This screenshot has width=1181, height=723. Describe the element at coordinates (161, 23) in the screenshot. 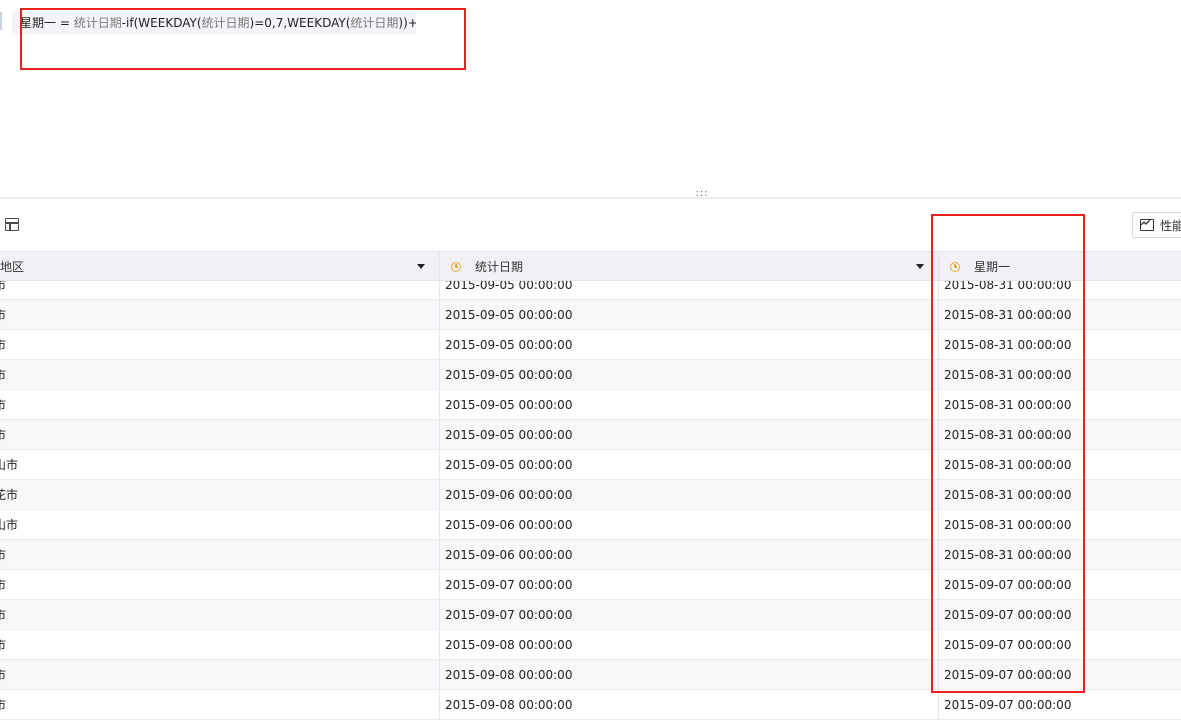

I see `formula-if: -if(WEEKDAY(` at that location.